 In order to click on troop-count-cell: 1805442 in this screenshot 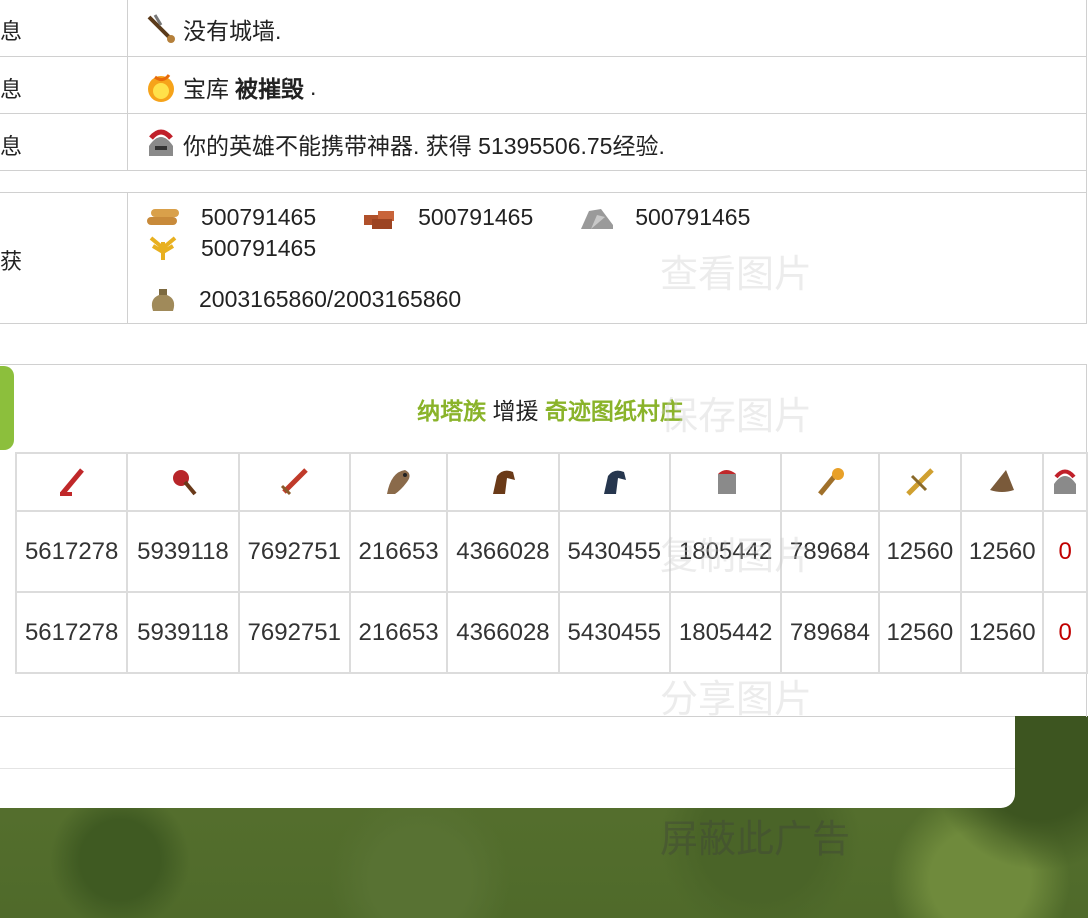, I will do `click(725, 632)`.